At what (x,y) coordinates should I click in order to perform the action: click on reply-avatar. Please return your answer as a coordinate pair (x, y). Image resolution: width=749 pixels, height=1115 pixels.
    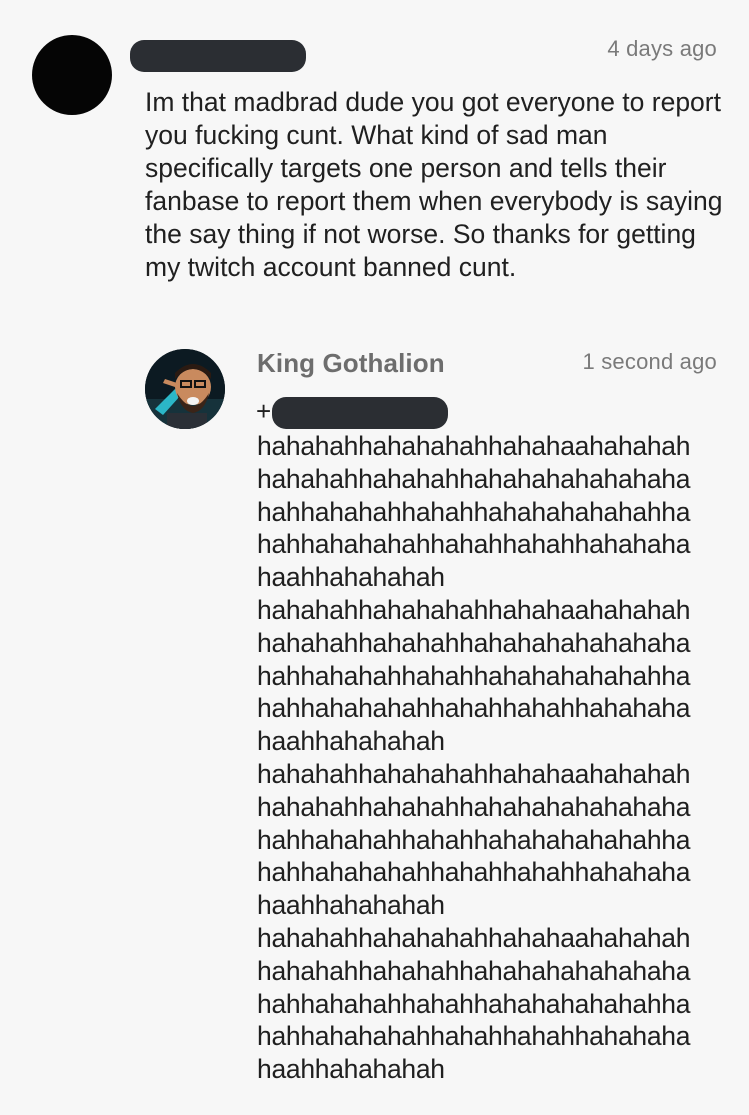
    Looking at the image, I should click on (185, 389).